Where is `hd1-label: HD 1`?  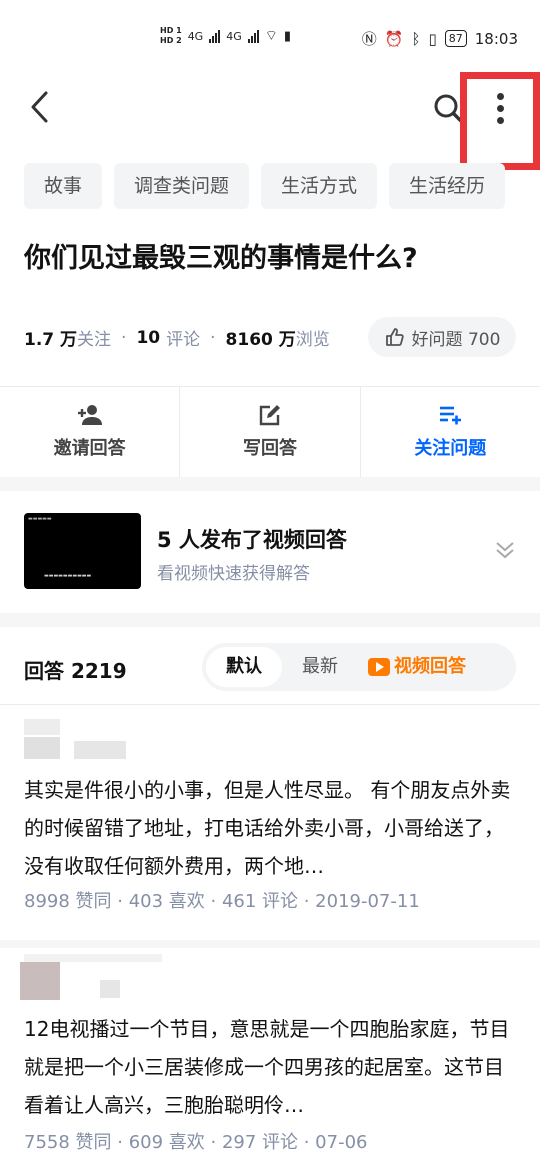 hd1-label: HD 1 is located at coordinates (171, 30).